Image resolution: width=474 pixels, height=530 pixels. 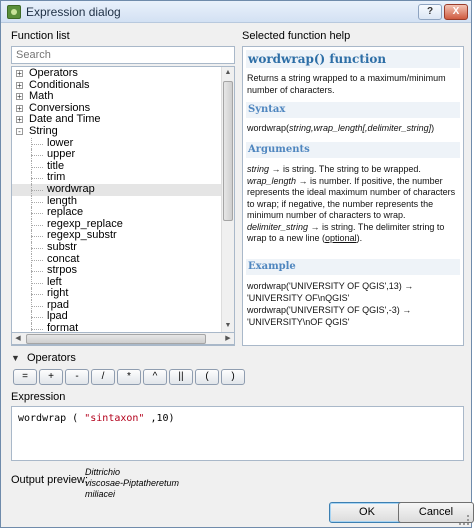 What do you see at coordinates (117, 73) in the screenshot?
I see `tree-group-operators: + Operators` at bounding box center [117, 73].